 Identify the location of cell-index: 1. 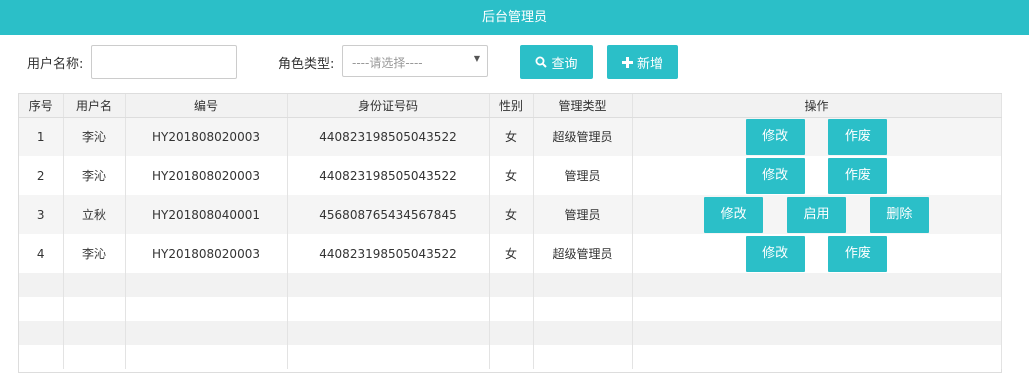
(41, 136).